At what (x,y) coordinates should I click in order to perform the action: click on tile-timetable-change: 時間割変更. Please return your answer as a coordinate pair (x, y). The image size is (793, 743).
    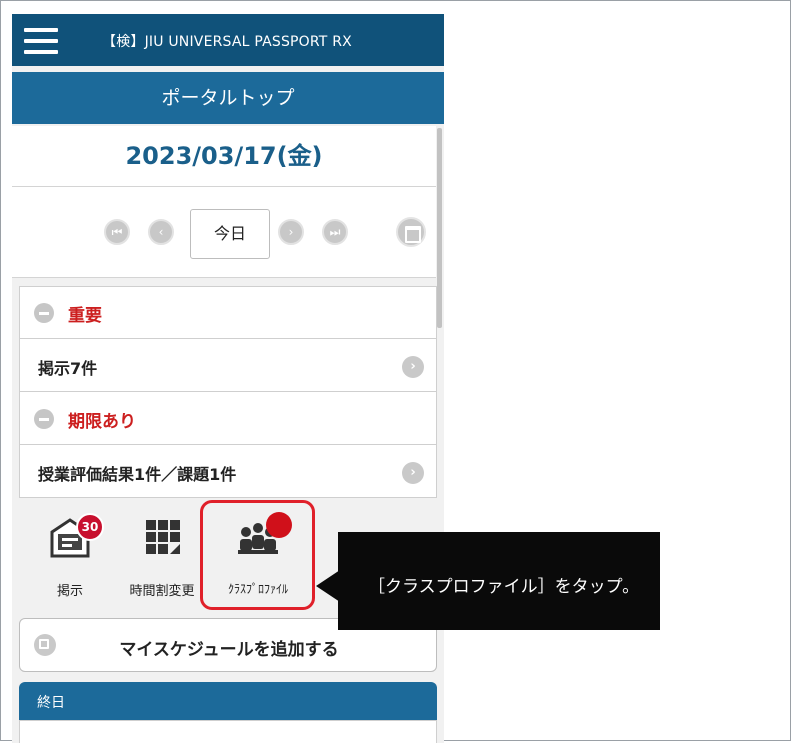
    Looking at the image, I should click on (162, 554).